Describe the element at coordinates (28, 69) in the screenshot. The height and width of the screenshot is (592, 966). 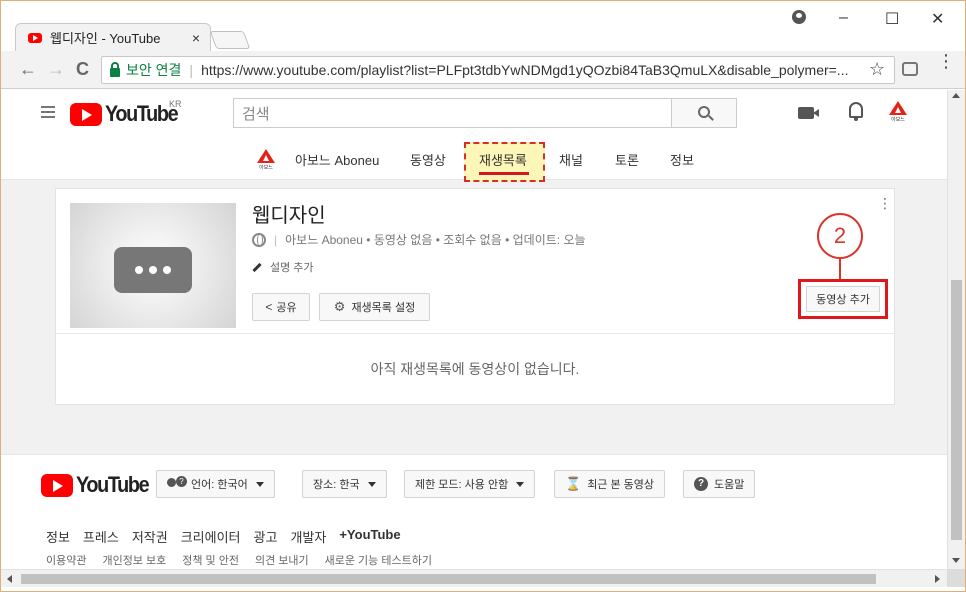
I see `back-button: ←` at that location.